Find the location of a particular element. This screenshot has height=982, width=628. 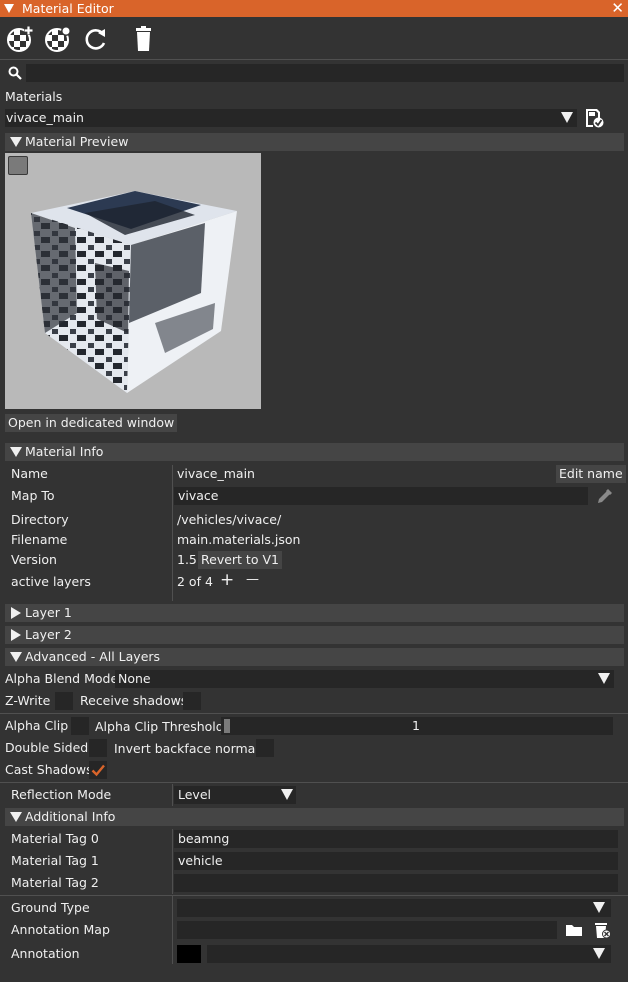

collapse-window-icon is located at coordinates (9, 8).